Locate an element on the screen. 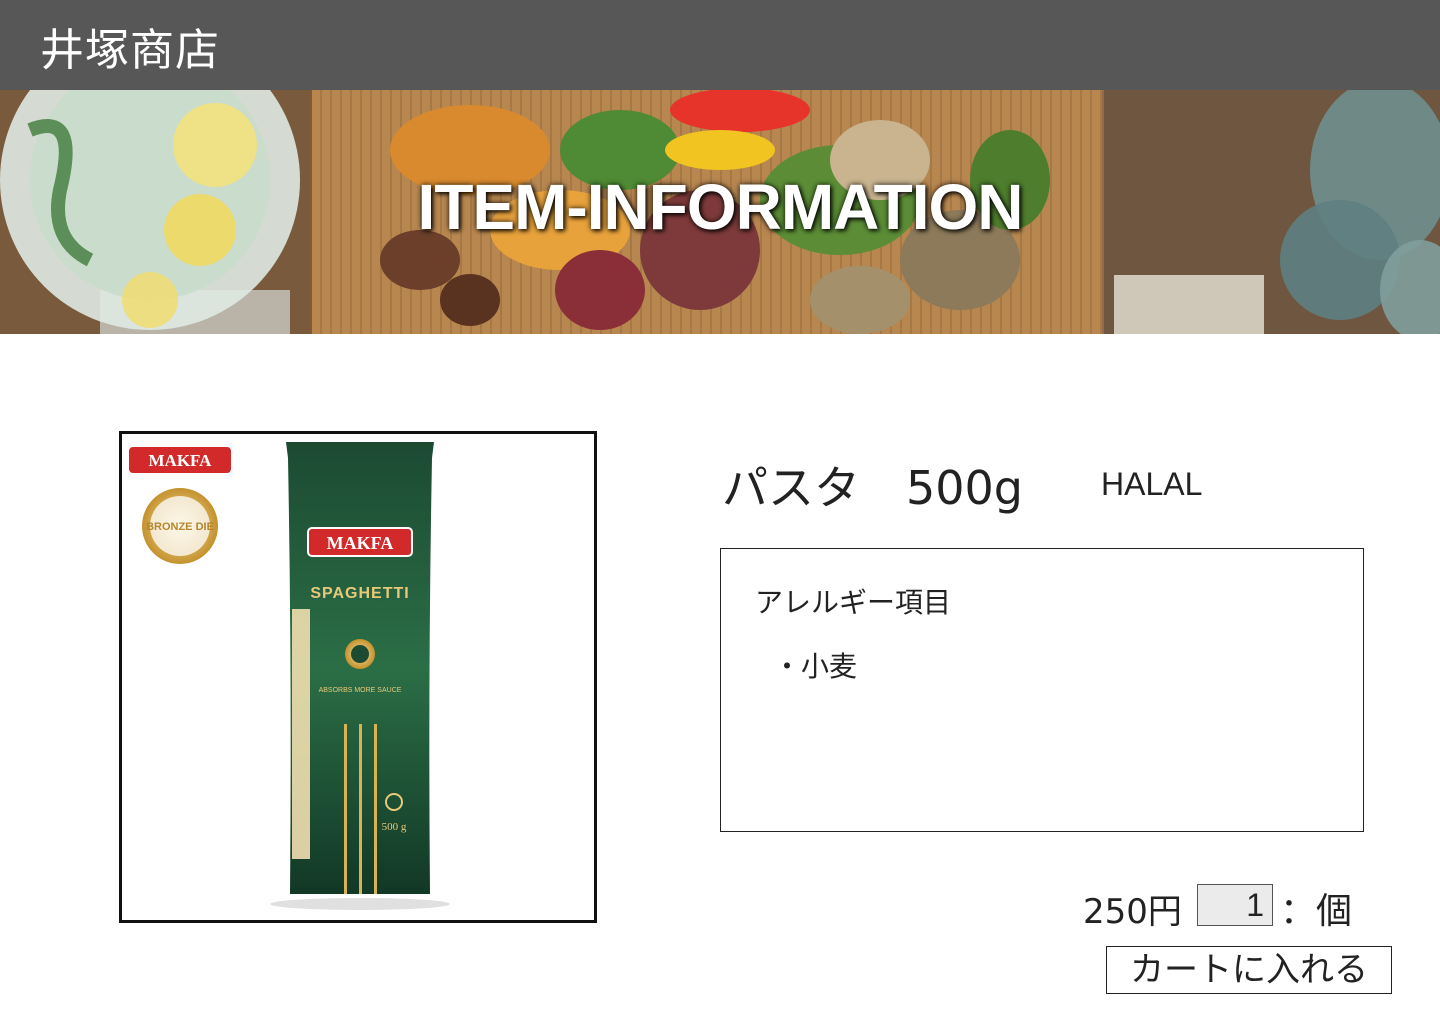 This screenshot has width=1440, height=1024. brand-logo: MAKFA is located at coordinates (180, 460).